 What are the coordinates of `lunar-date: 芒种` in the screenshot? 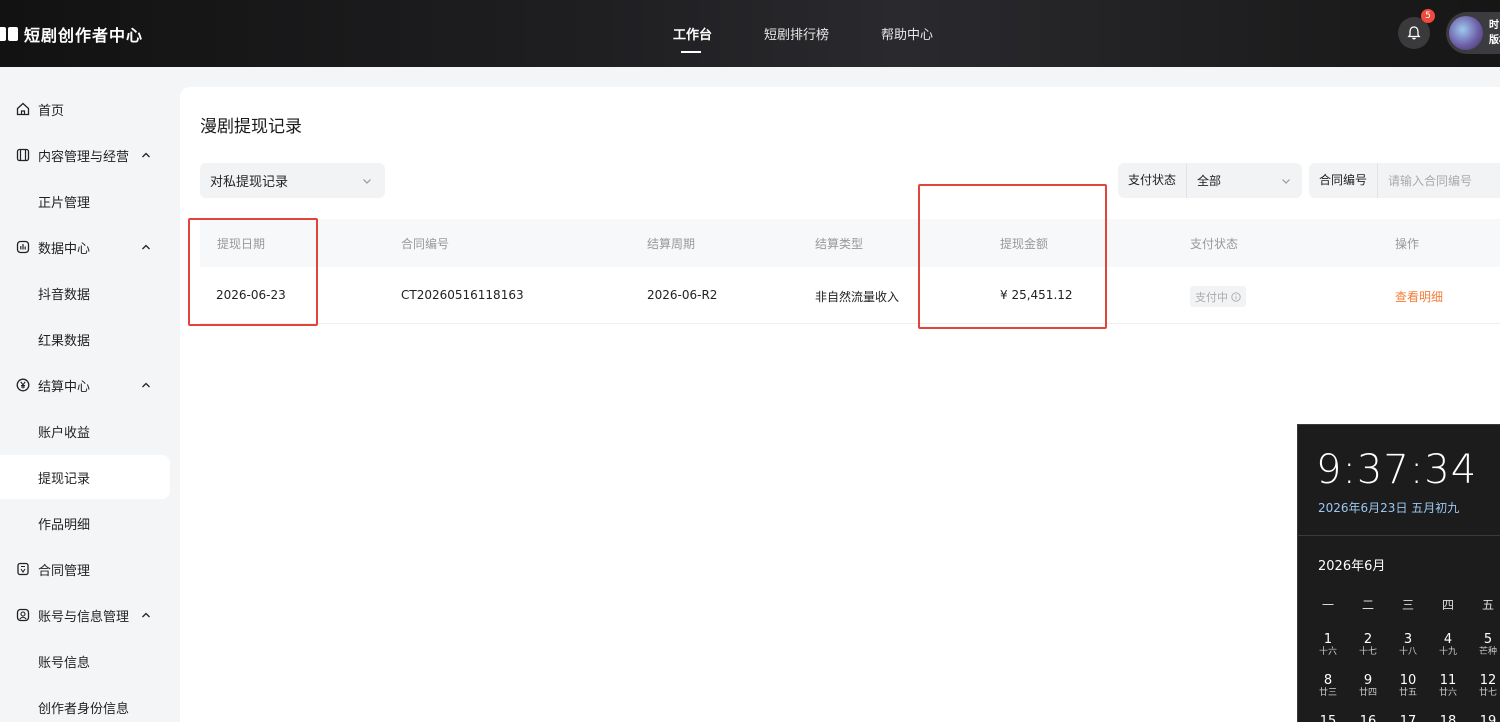 It's located at (1487, 652).